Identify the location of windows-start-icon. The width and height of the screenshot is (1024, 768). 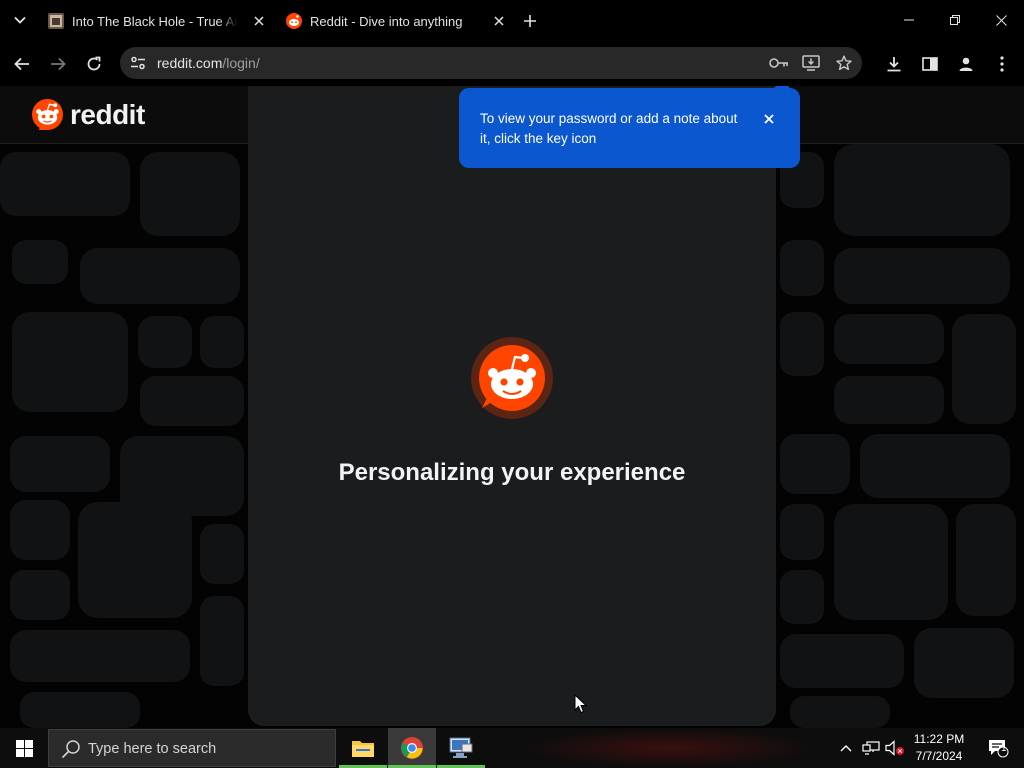
(24, 748).